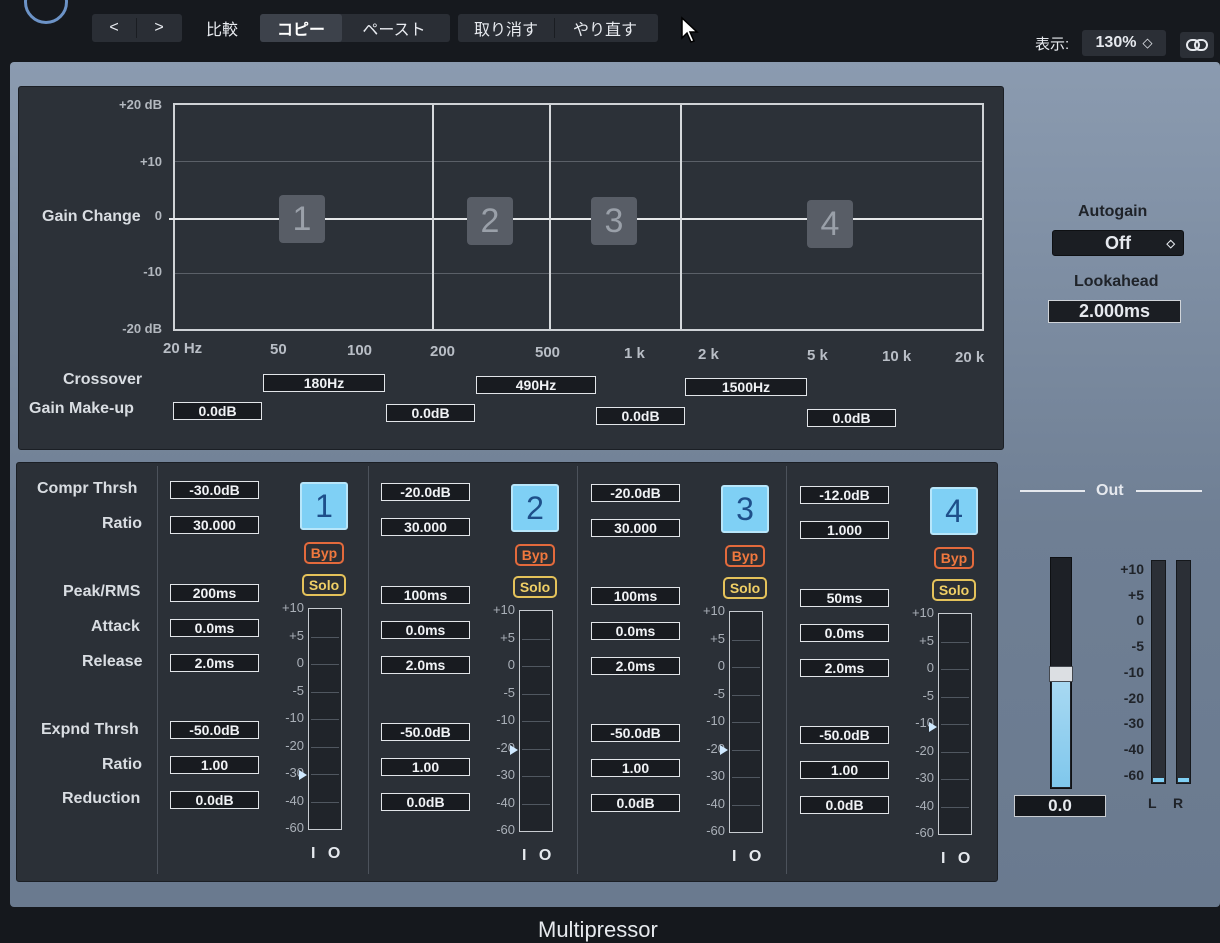 This screenshot has width=1220, height=943. What do you see at coordinates (635, 768) in the screenshot?
I see `band-3-exp_ratio-field: 1.00` at bounding box center [635, 768].